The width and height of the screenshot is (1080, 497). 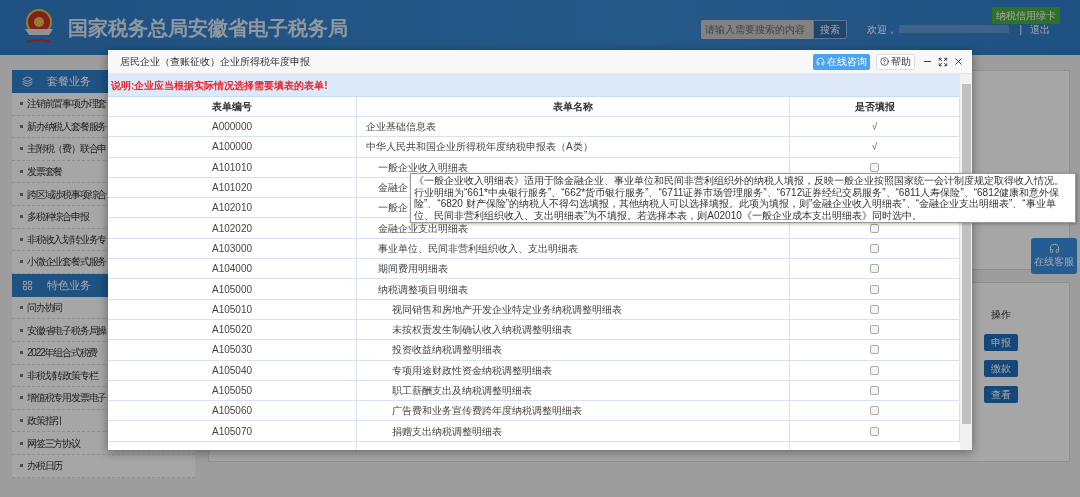 What do you see at coordinates (447, 350) in the screenshot?
I see `form-name: 投资收益纳税调整明细表` at bounding box center [447, 350].